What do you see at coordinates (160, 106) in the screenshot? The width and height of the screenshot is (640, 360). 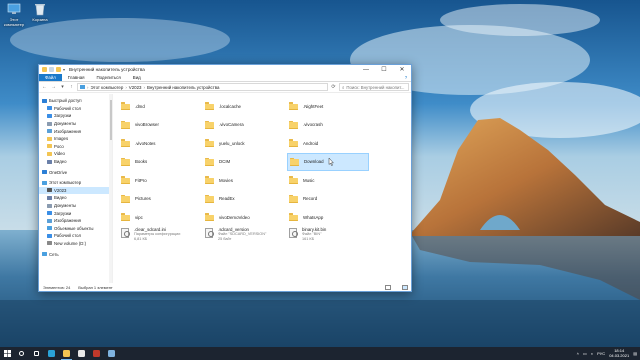 I see `folder-item: .dmd` at bounding box center [160, 106].